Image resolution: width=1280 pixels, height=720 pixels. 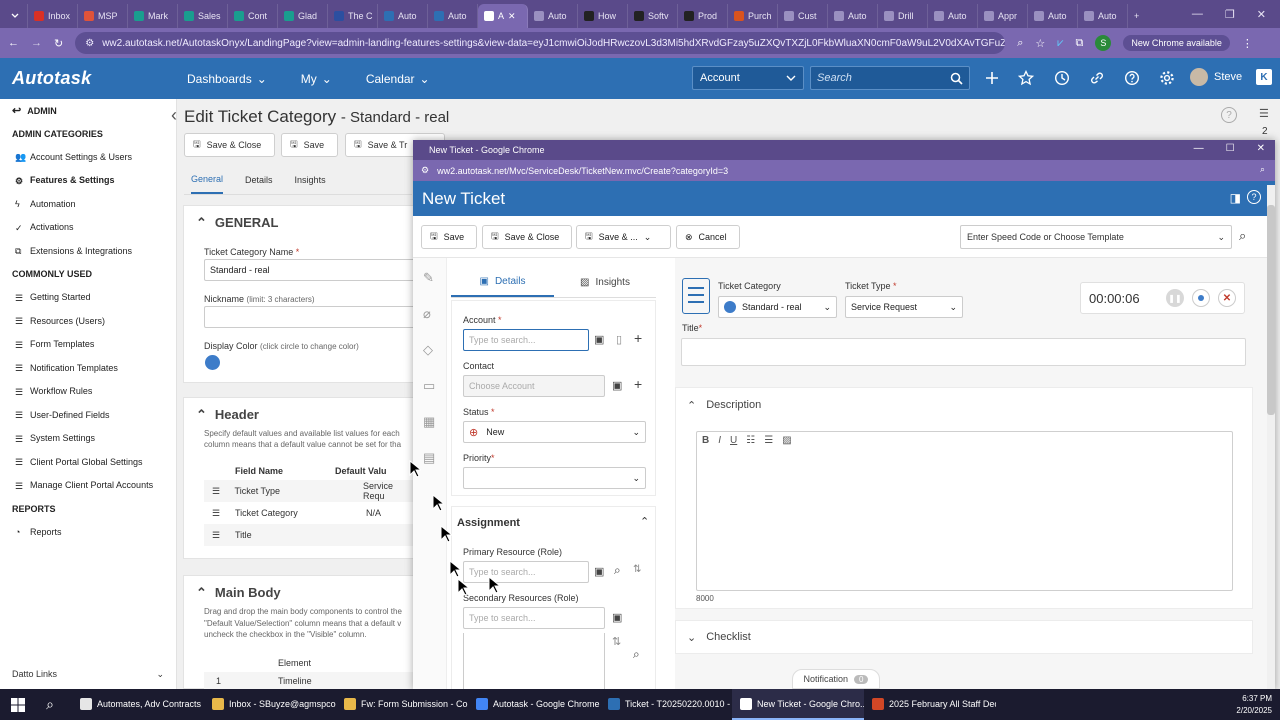 What do you see at coordinates (88, 486) in the screenshot?
I see `sidebar-item-client-portal-accounts: ☰ Manage Client Portal Accounts` at bounding box center [88, 486].